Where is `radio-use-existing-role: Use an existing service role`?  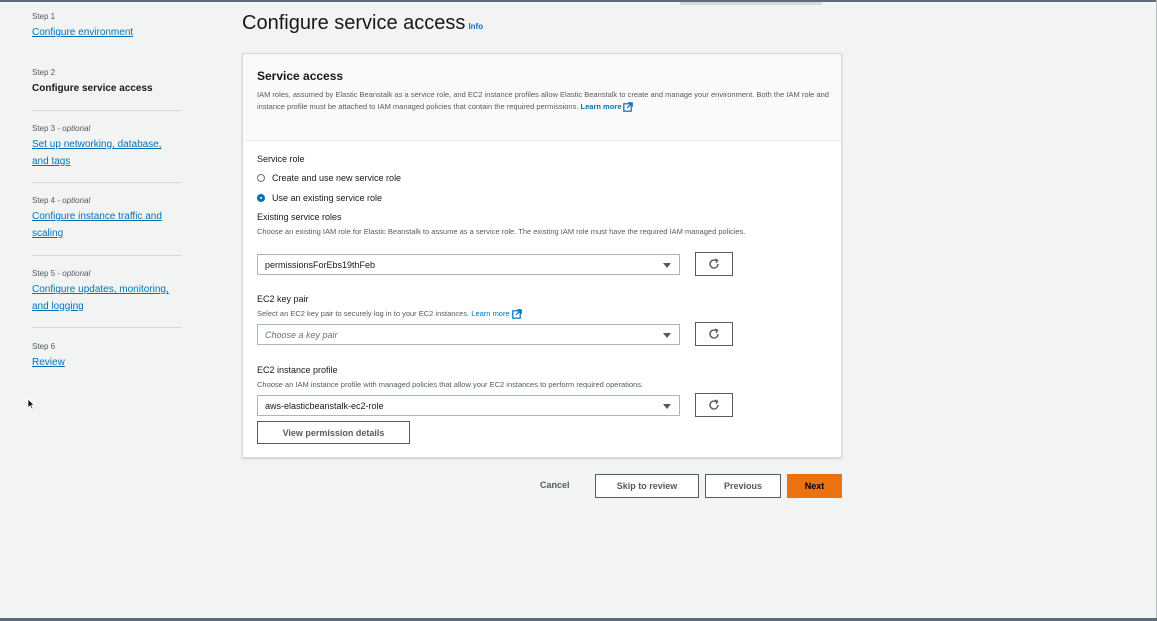
radio-use-existing-role: Use an existing service role is located at coordinates (319, 198).